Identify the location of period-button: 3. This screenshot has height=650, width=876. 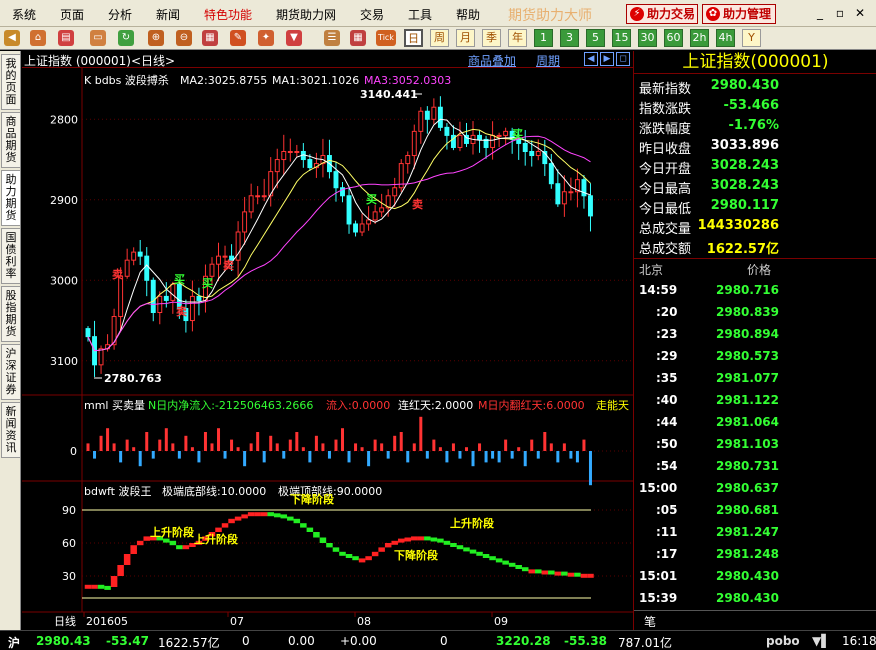
(569, 38).